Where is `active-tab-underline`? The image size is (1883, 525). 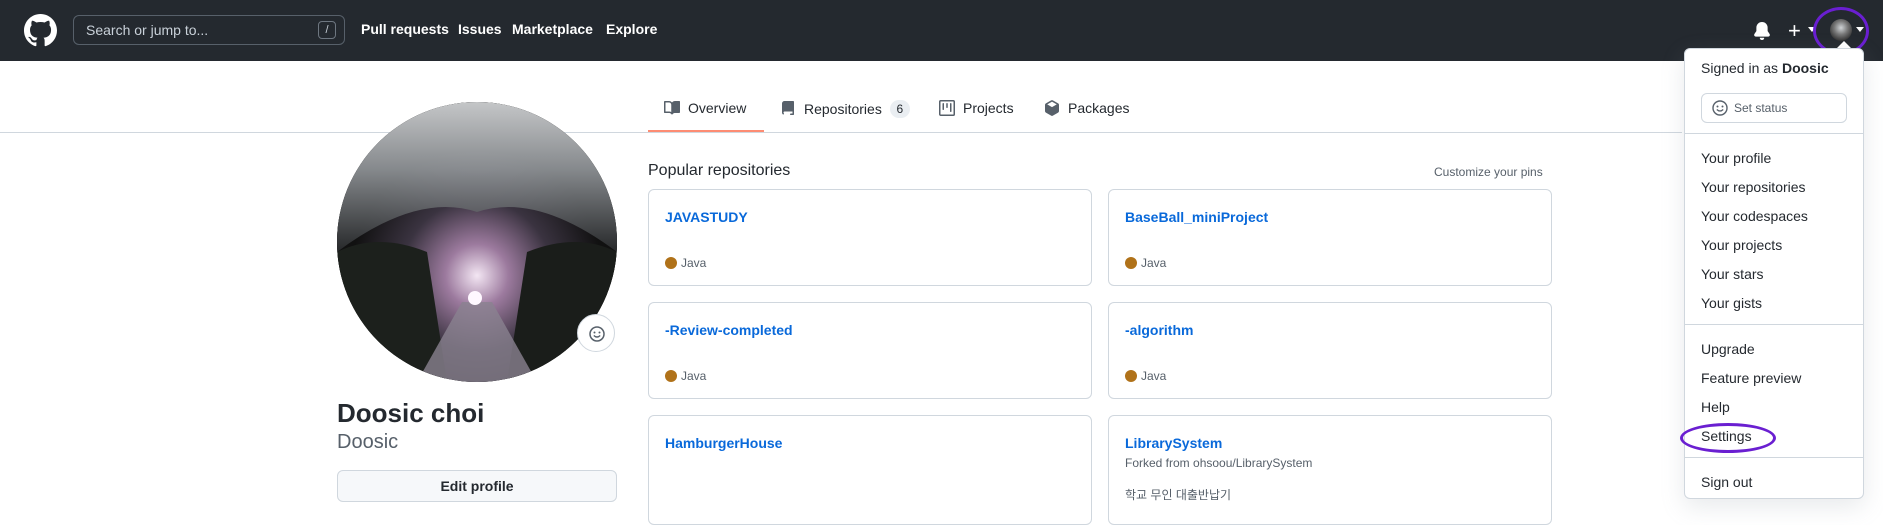
active-tab-underline is located at coordinates (706, 131).